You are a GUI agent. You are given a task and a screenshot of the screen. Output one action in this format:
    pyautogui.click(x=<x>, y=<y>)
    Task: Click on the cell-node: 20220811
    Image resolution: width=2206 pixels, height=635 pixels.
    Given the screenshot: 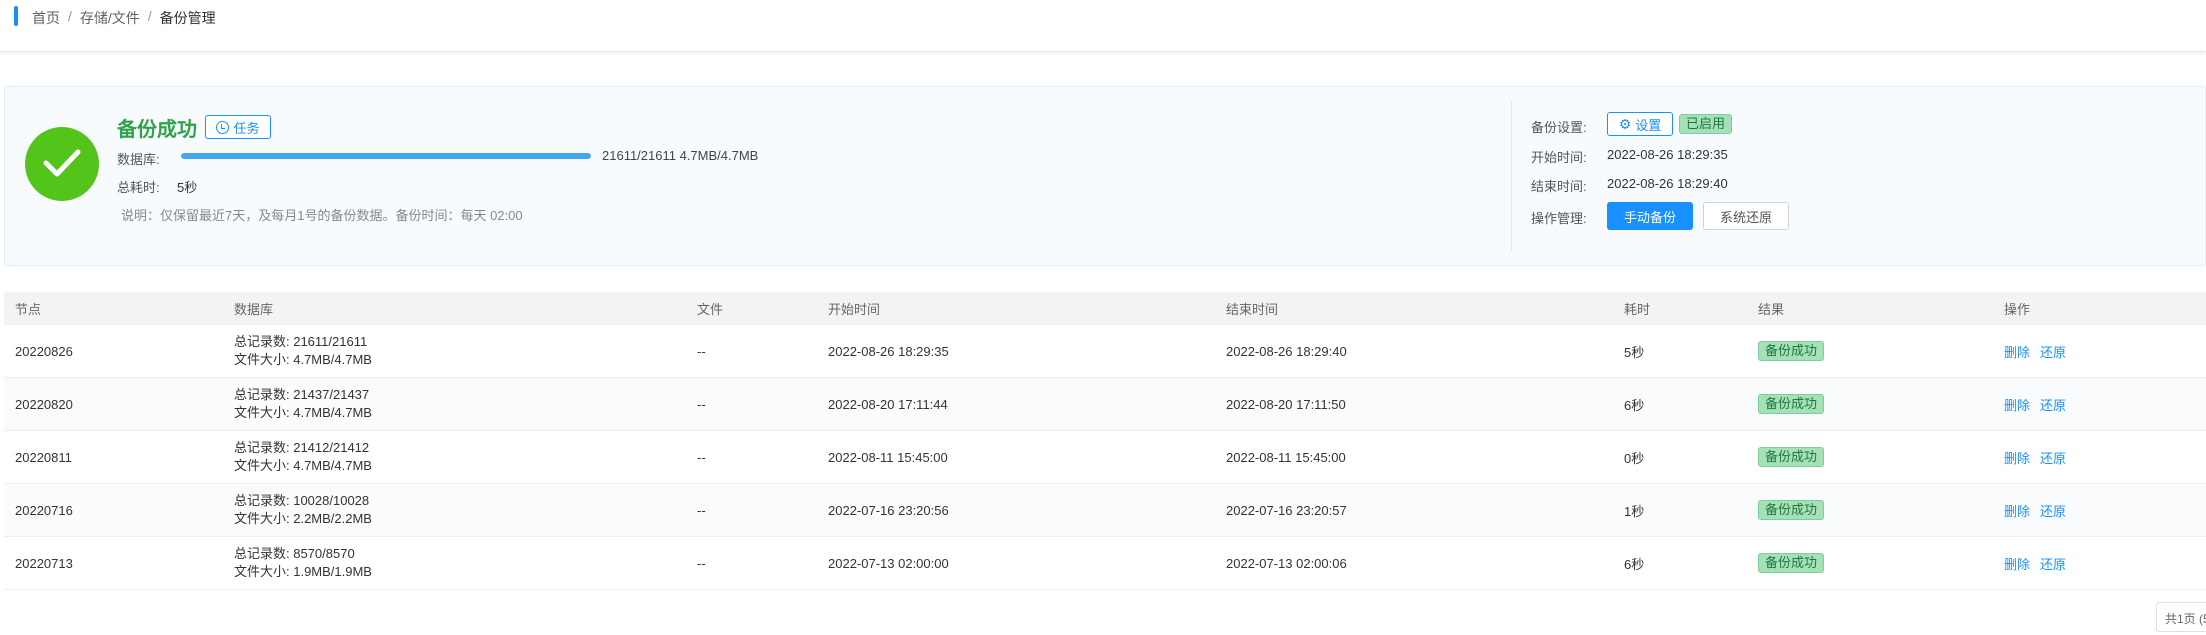 What is the action you would take?
    pyautogui.click(x=43, y=457)
    